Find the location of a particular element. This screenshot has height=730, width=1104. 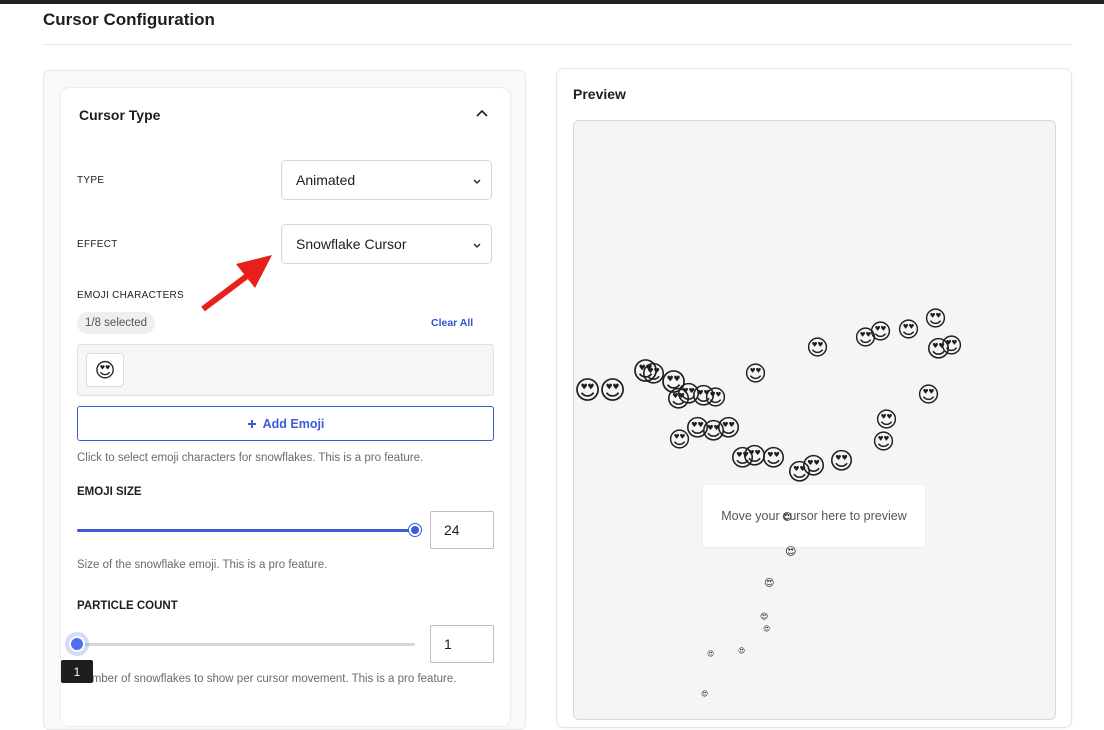

selected-emoji-chip: 😍 is located at coordinates (105, 370).